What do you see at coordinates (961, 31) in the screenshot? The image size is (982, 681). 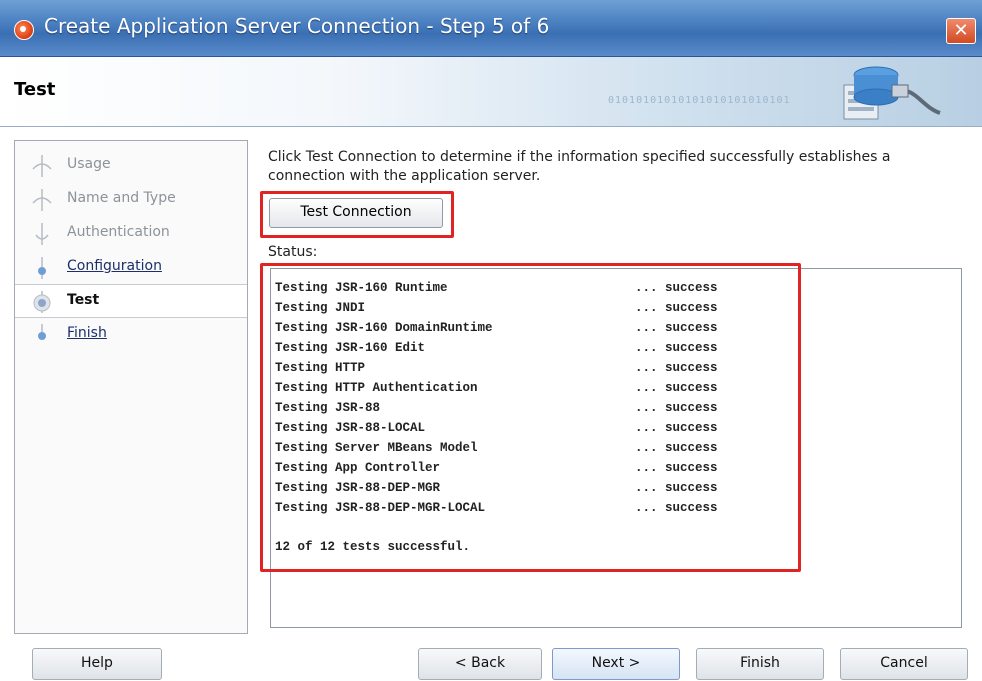 I see `close-icon: ✕` at bounding box center [961, 31].